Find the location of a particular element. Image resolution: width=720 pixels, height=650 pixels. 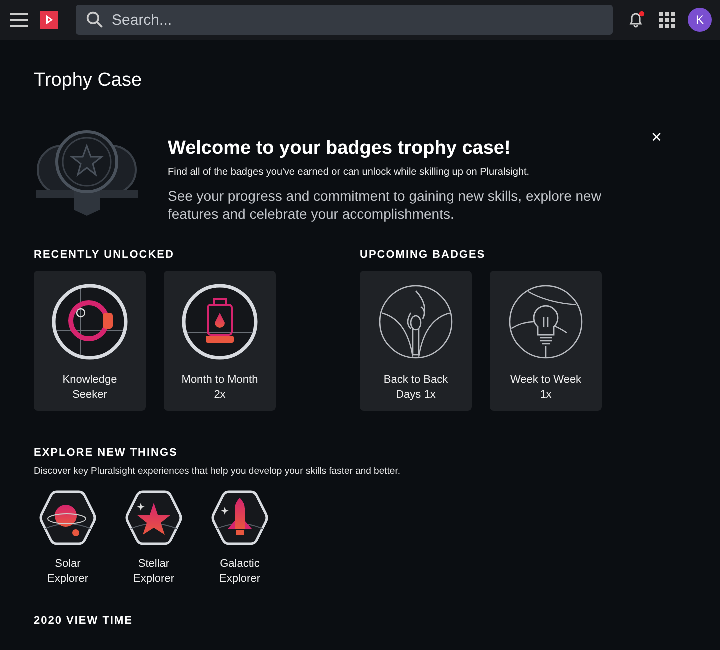

badge-label: Back to Back Days 1x is located at coordinates (416, 388).